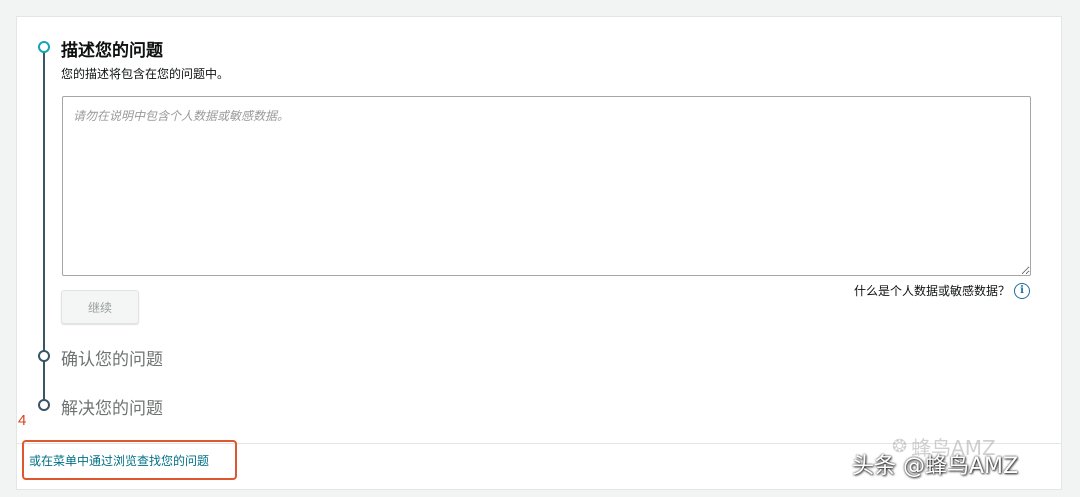 This screenshot has height=497, width=1080. Describe the element at coordinates (44, 356) in the screenshot. I see `step-2-indicator` at that location.